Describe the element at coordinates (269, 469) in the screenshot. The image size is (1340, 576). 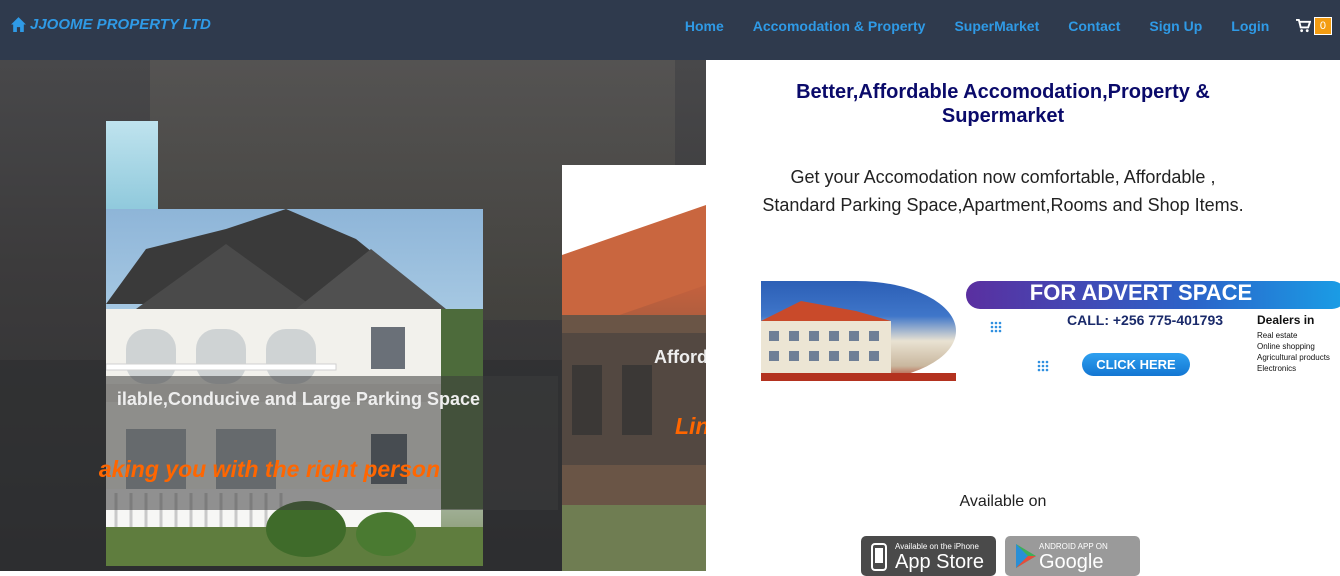
I see `slide-caption-subtitle: aking you with the right person` at that location.